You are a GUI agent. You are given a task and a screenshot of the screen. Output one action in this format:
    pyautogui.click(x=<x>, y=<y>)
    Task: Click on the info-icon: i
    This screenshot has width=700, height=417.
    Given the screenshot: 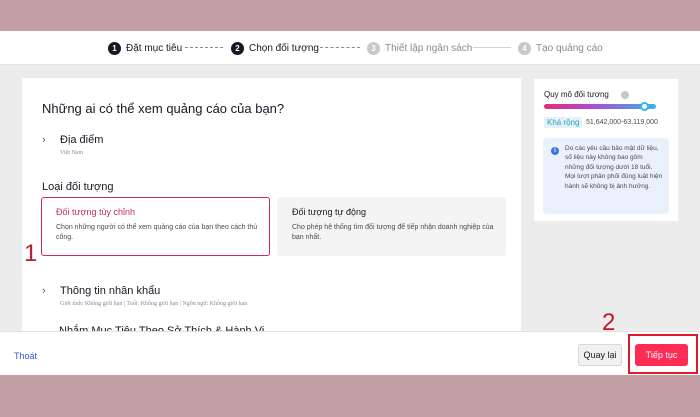 What is the action you would take?
    pyautogui.click(x=555, y=151)
    